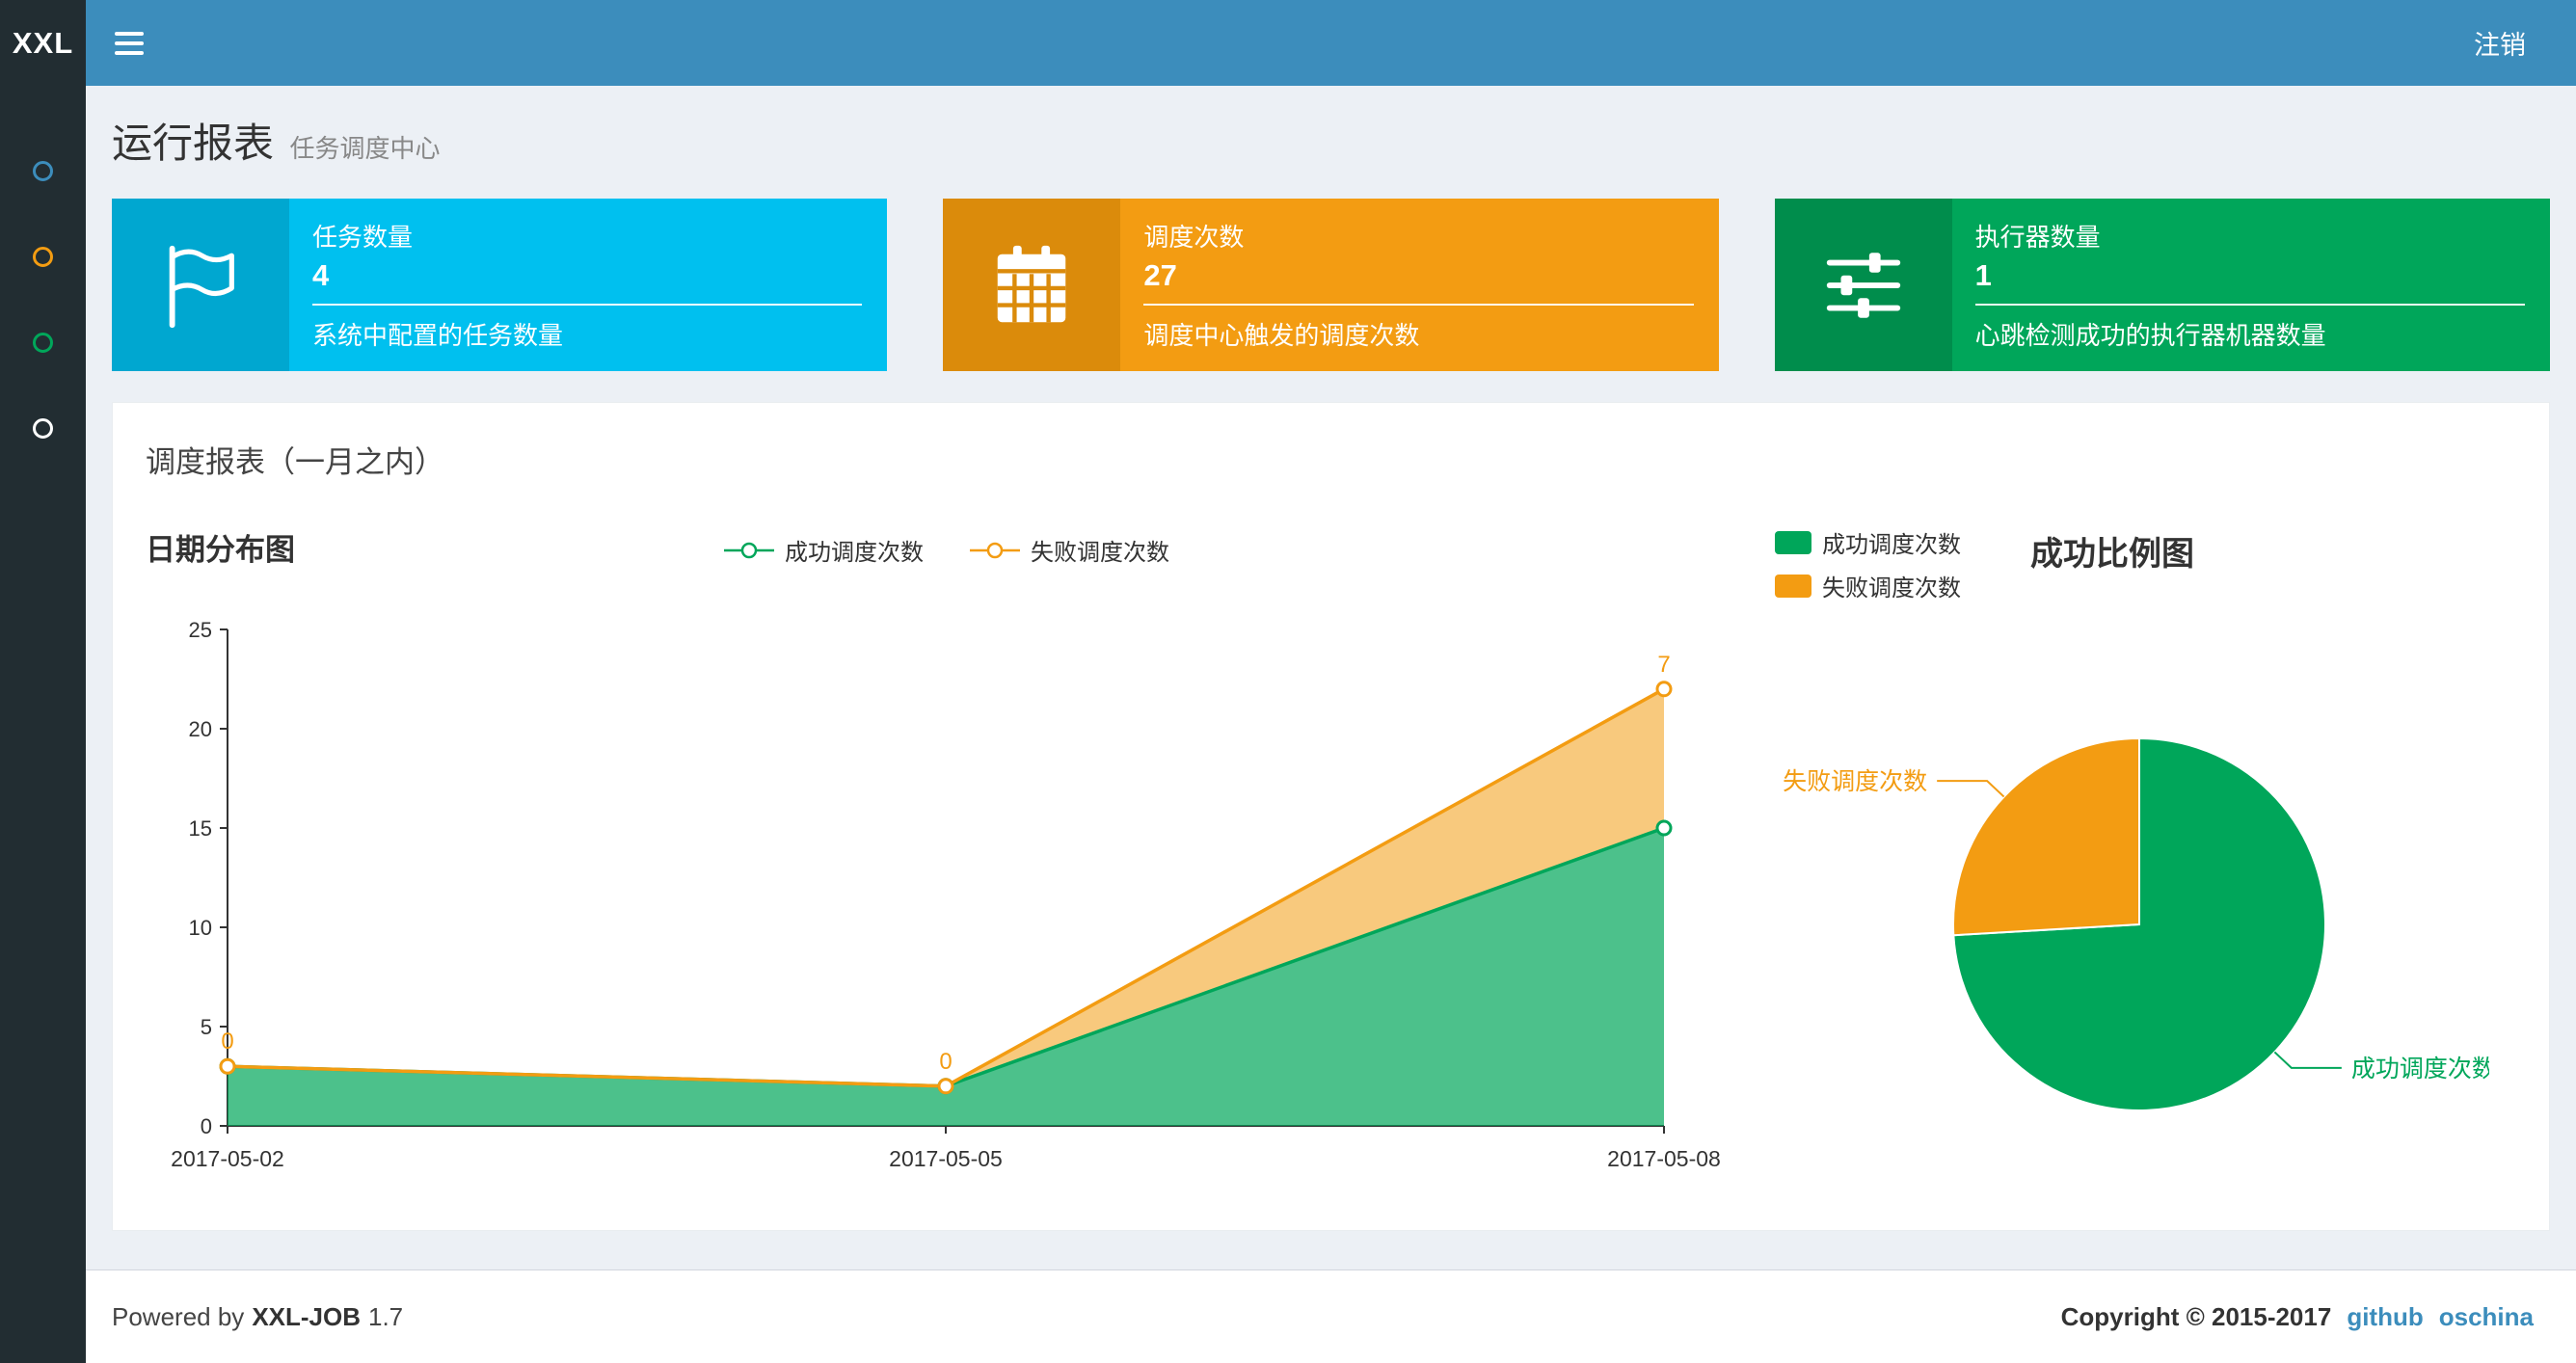 The width and height of the screenshot is (2576, 1363). What do you see at coordinates (201, 285) in the screenshot?
I see `flag-icon` at bounding box center [201, 285].